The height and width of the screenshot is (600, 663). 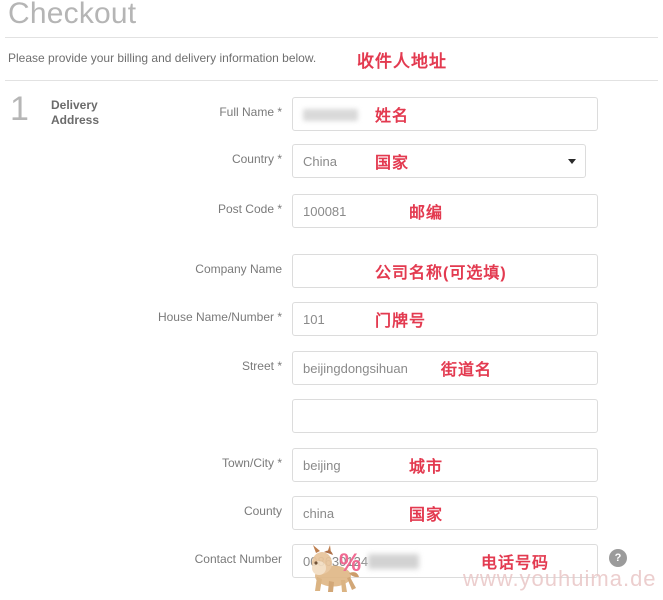 What do you see at coordinates (560, 578) in the screenshot?
I see `watermark-url: www.youhuima.de` at bounding box center [560, 578].